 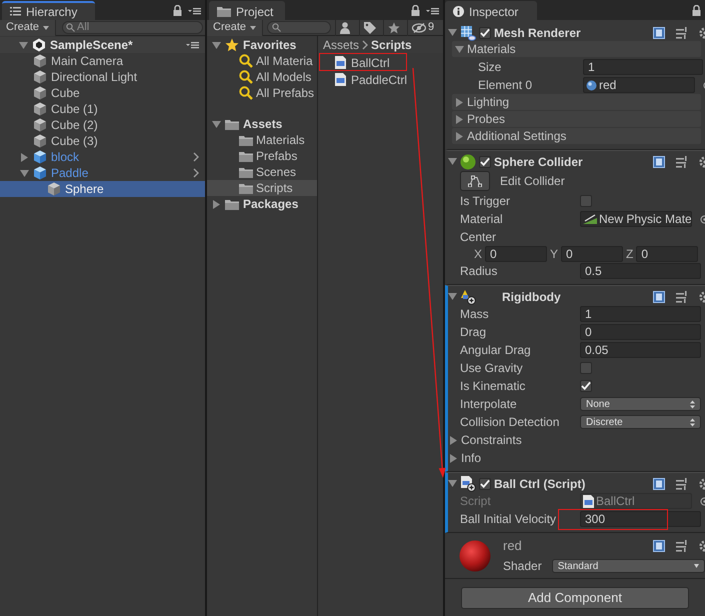 What do you see at coordinates (475, 181) in the screenshot?
I see `edit-collider-button` at bounding box center [475, 181].